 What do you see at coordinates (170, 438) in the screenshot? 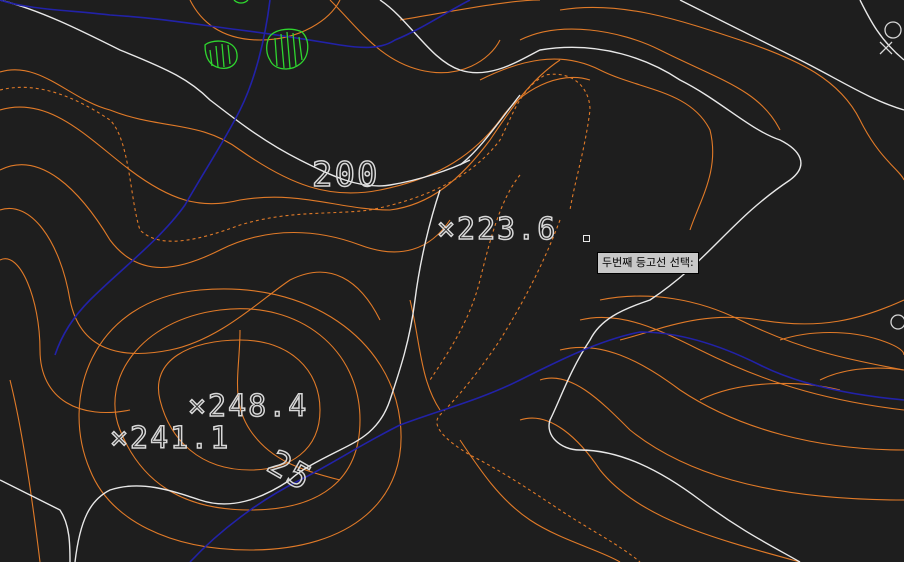
I see `spot-height-241-1: ×241.1` at bounding box center [170, 438].